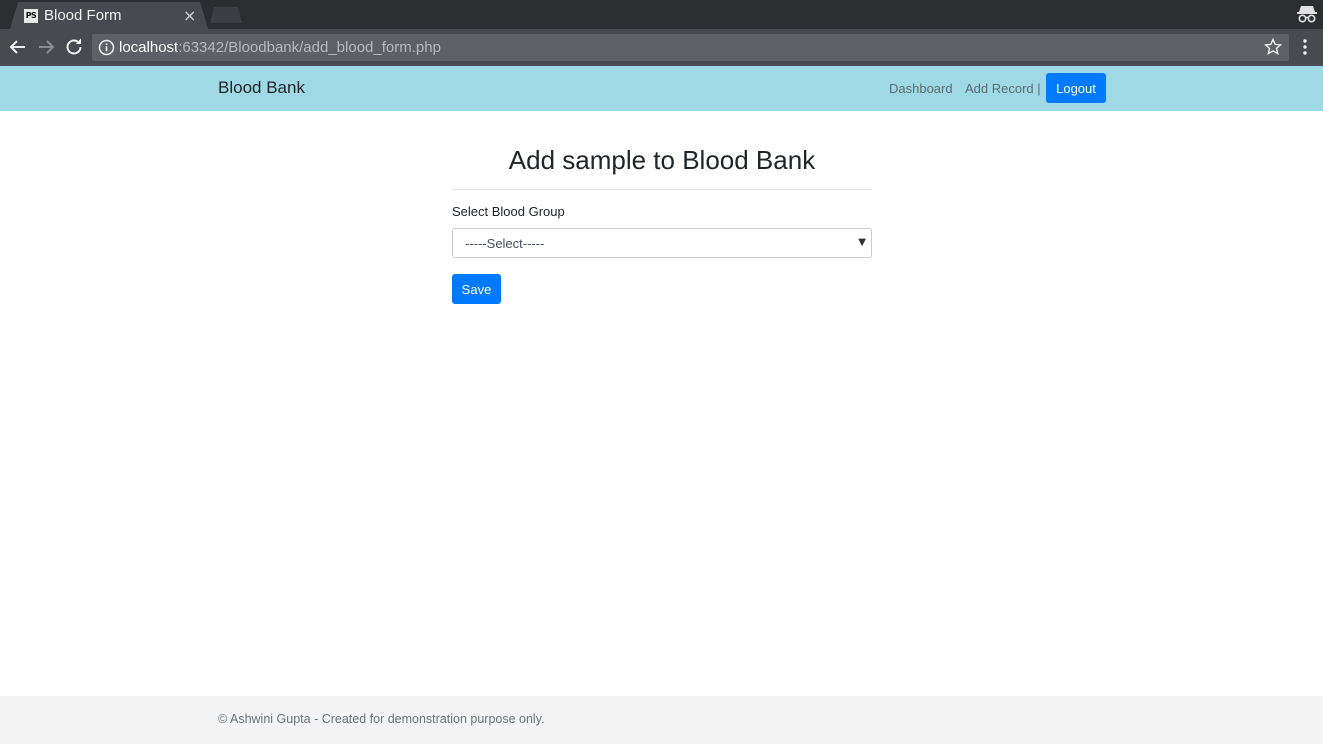  What do you see at coordinates (189, 15) in the screenshot?
I see `tab-close-icon: ×` at bounding box center [189, 15].